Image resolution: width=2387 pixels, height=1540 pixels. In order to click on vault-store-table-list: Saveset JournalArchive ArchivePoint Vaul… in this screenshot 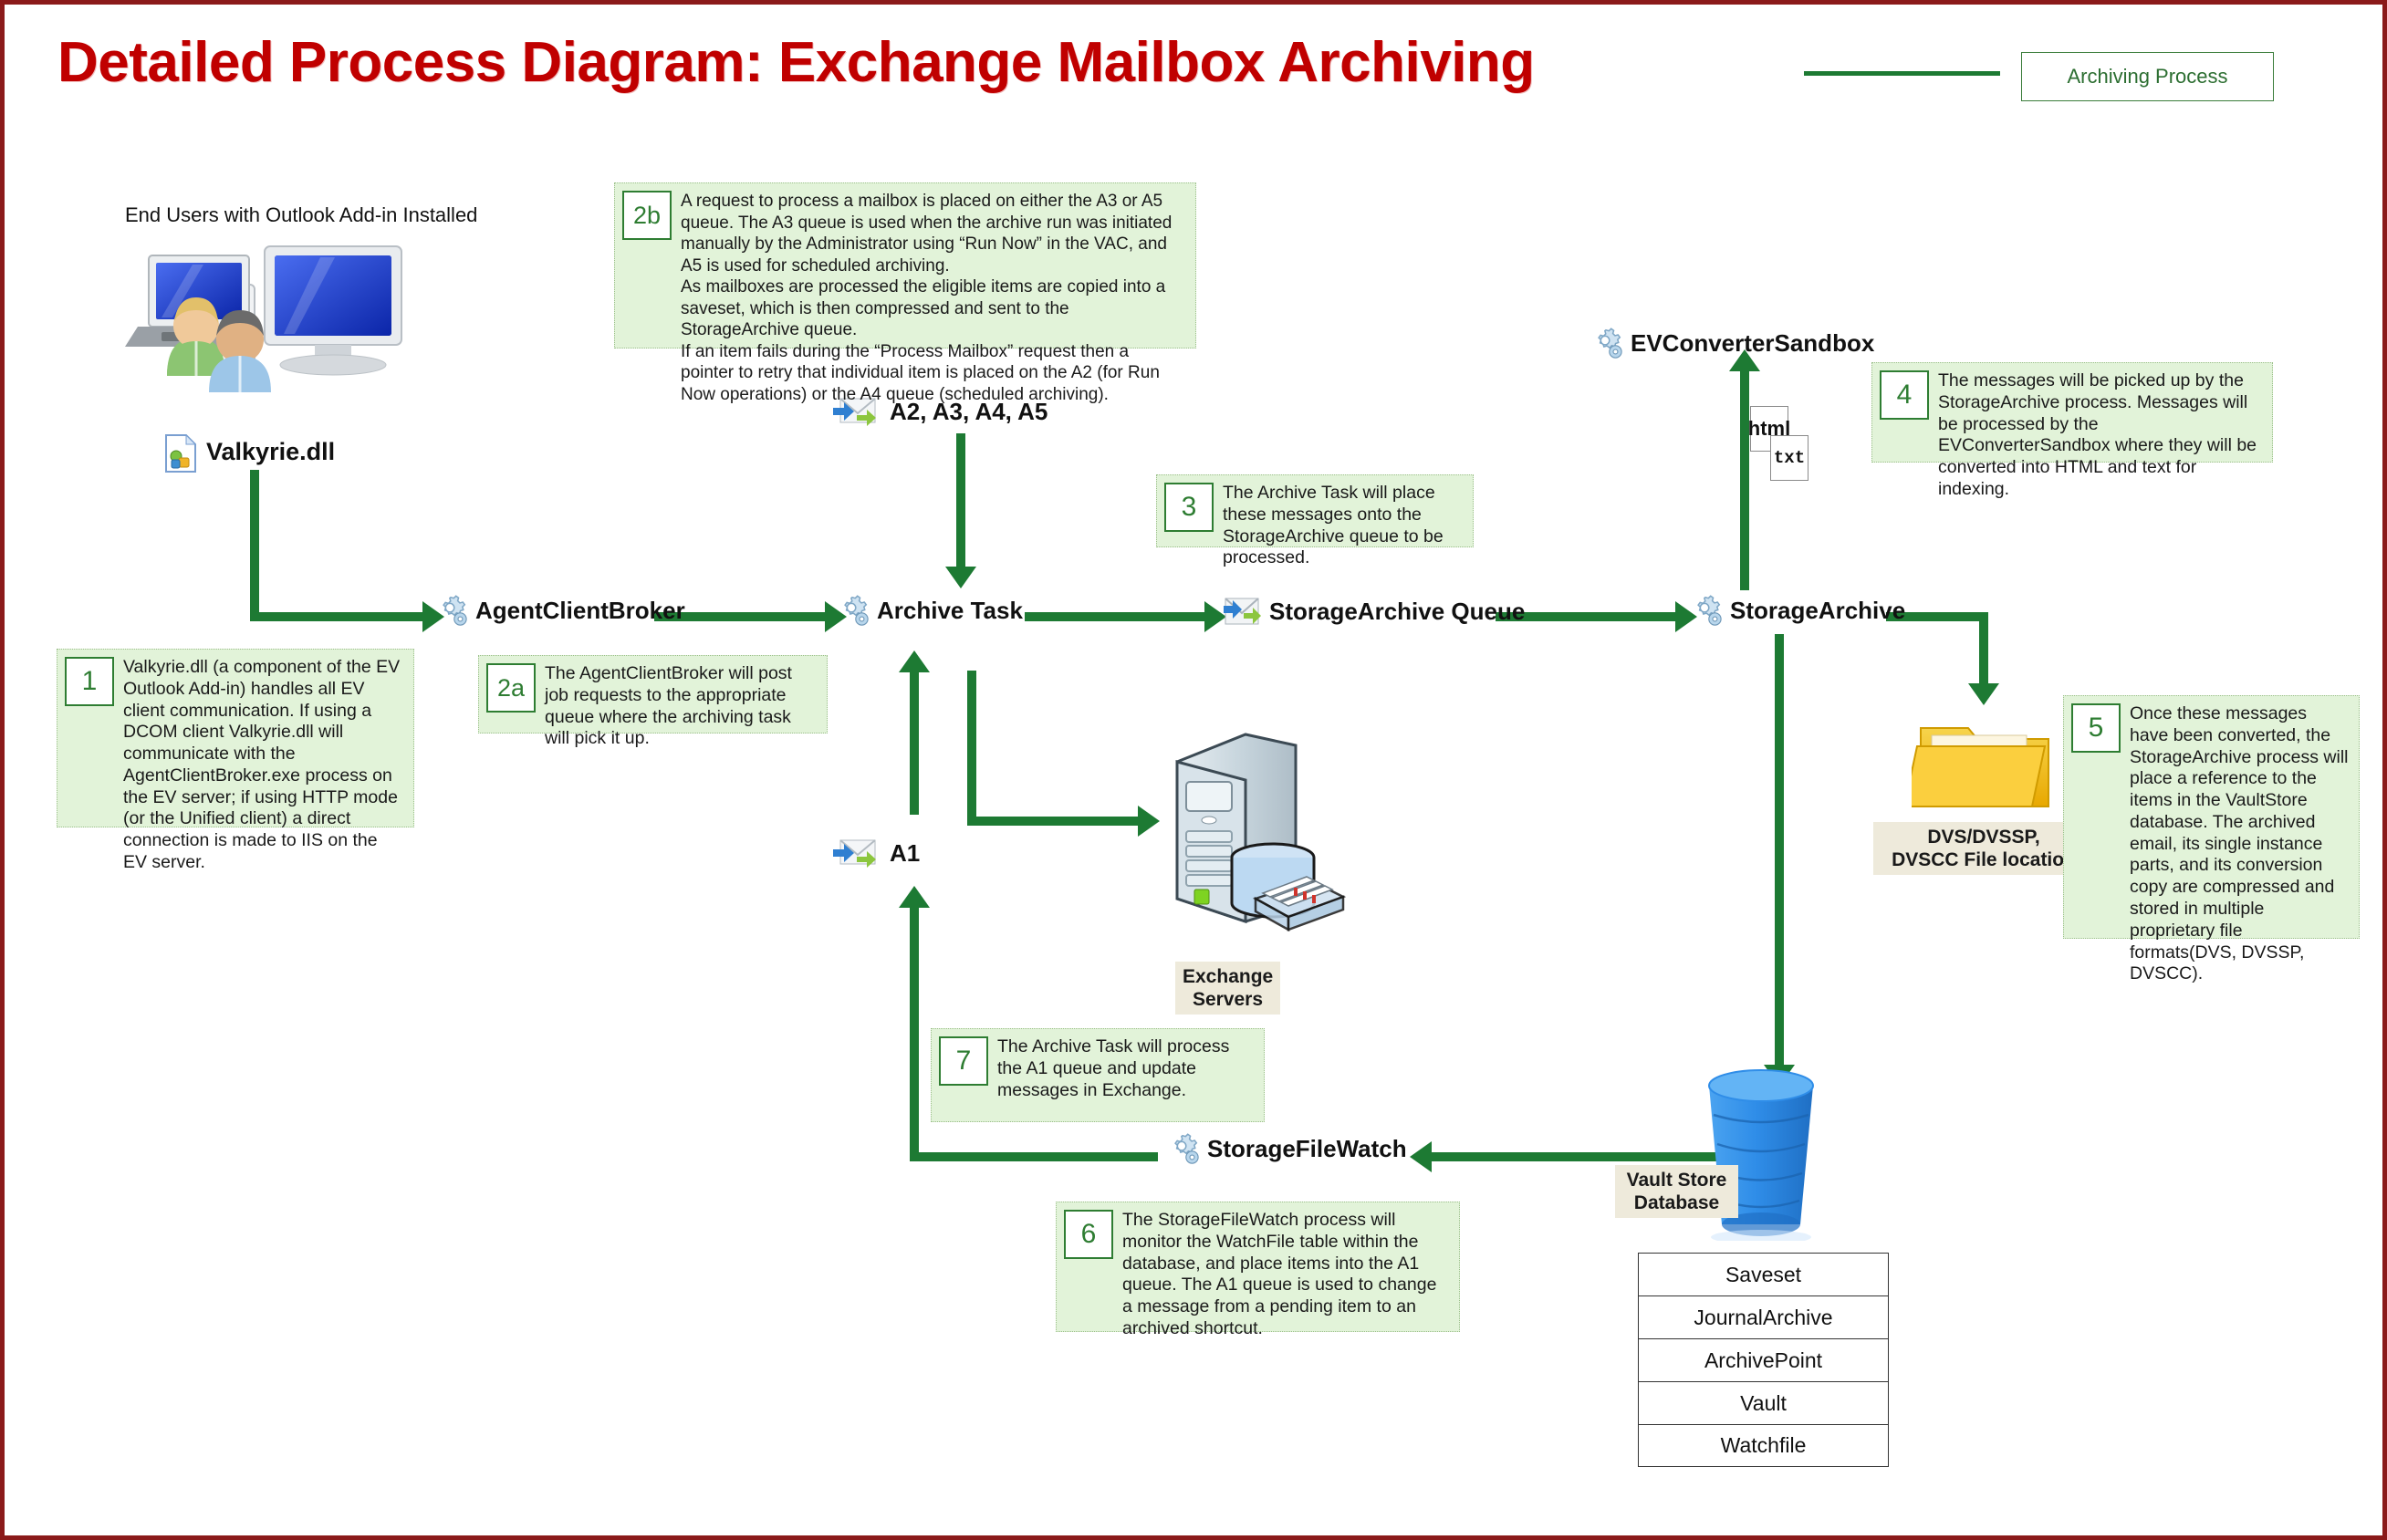, I will do `click(1763, 1360)`.